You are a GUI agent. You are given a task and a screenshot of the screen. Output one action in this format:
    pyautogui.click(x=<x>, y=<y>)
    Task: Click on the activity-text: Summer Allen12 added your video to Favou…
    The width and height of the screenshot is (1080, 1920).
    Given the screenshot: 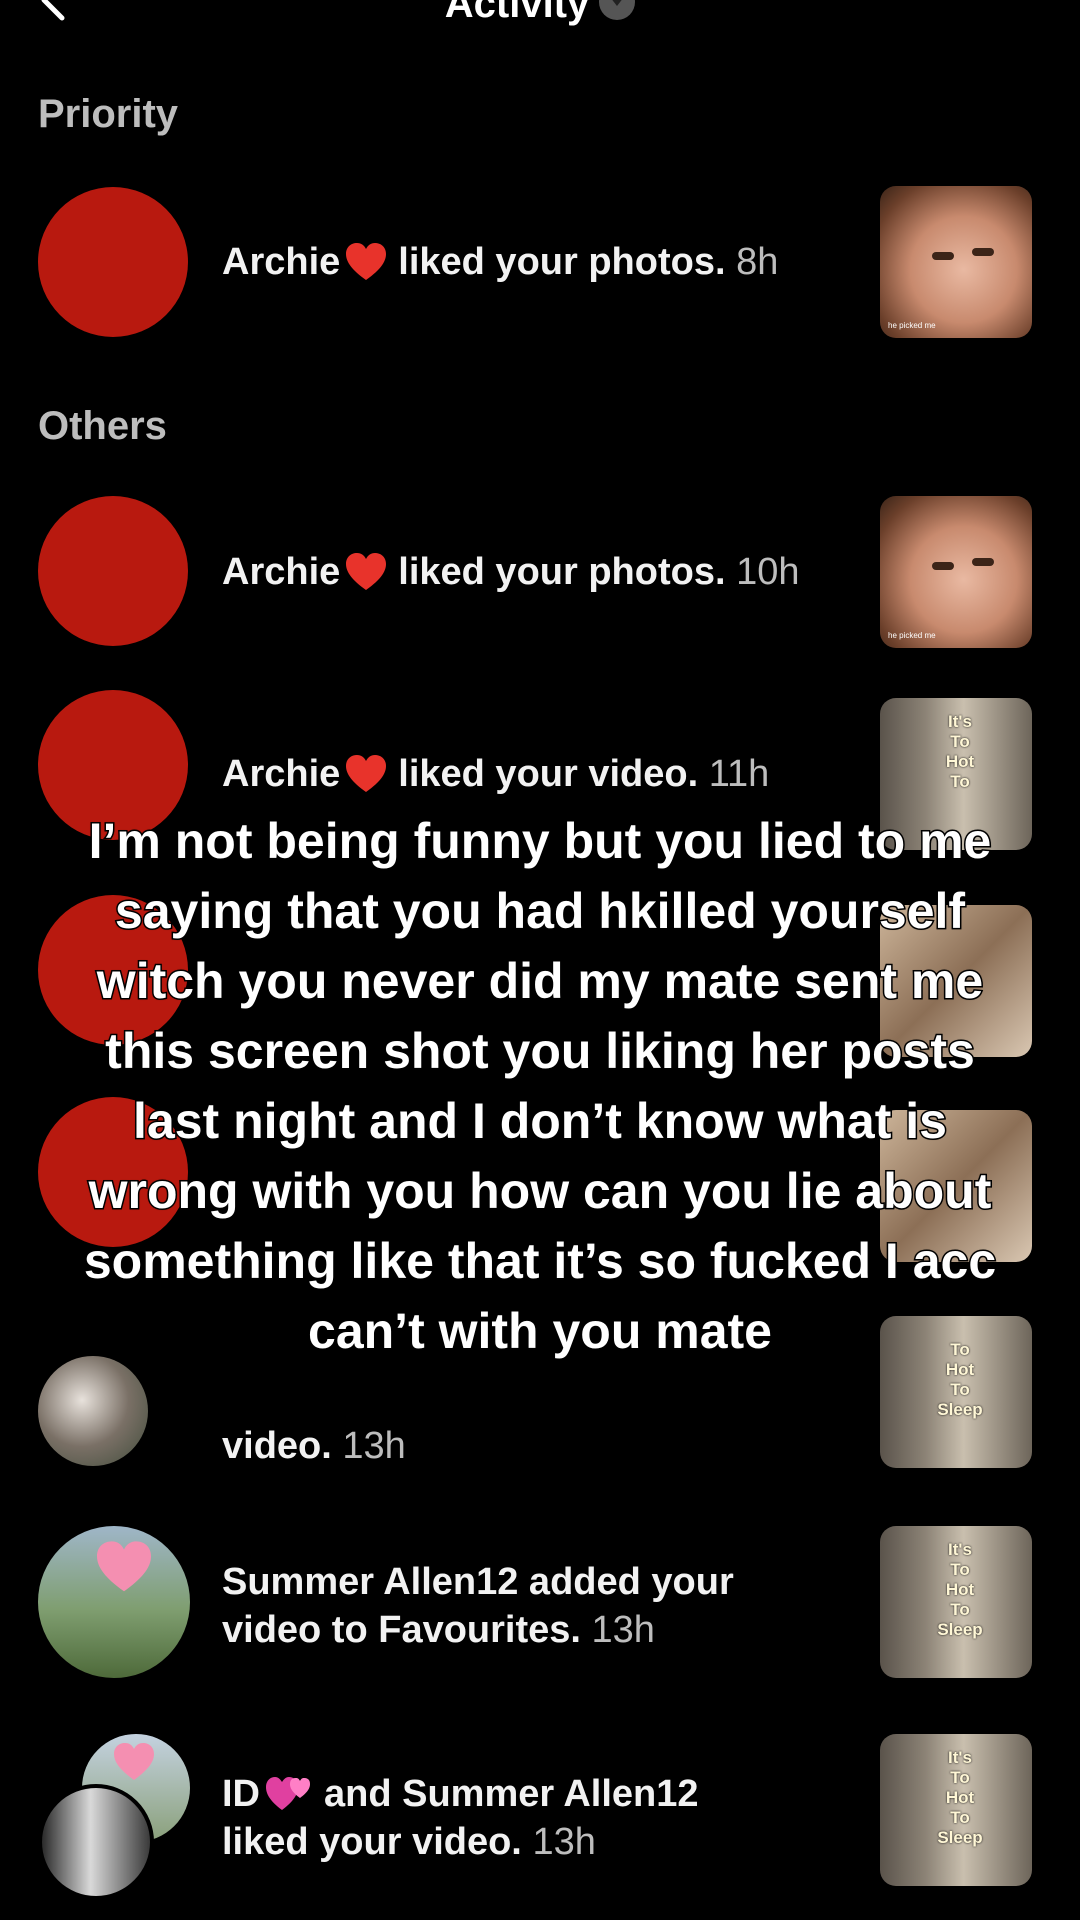 What is the action you would take?
    pyautogui.click(x=478, y=1606)
    